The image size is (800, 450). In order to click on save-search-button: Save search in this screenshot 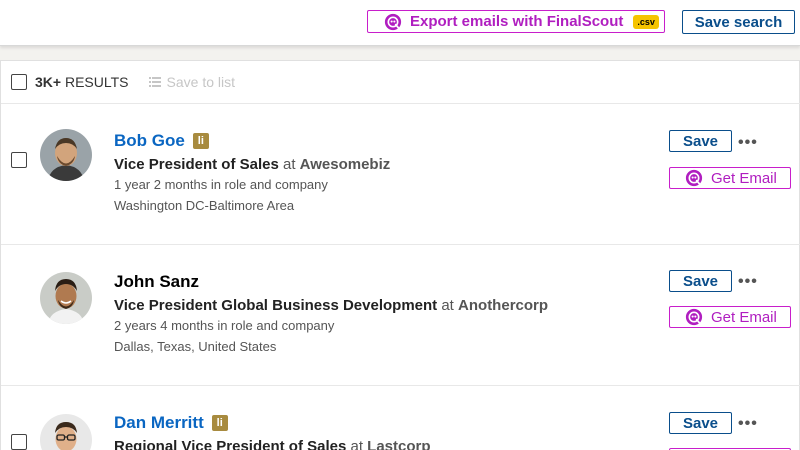, I will do `click(738, 22)`.